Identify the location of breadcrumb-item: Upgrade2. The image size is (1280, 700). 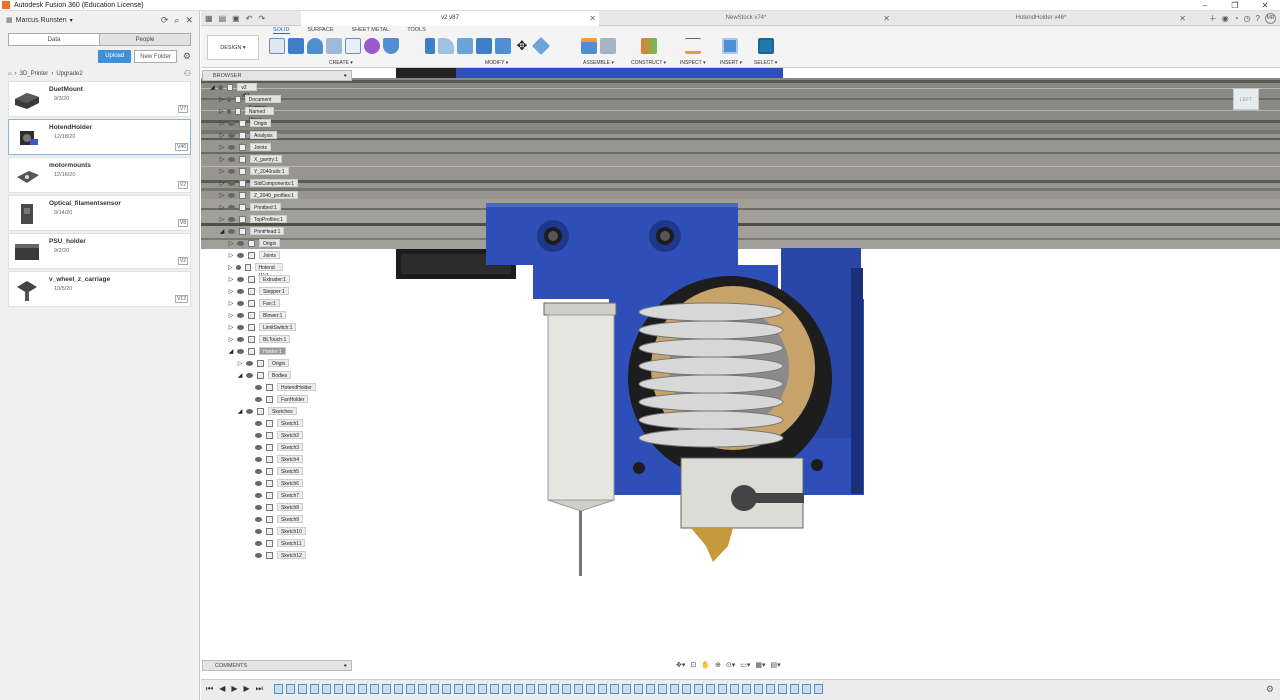
(69, 74).